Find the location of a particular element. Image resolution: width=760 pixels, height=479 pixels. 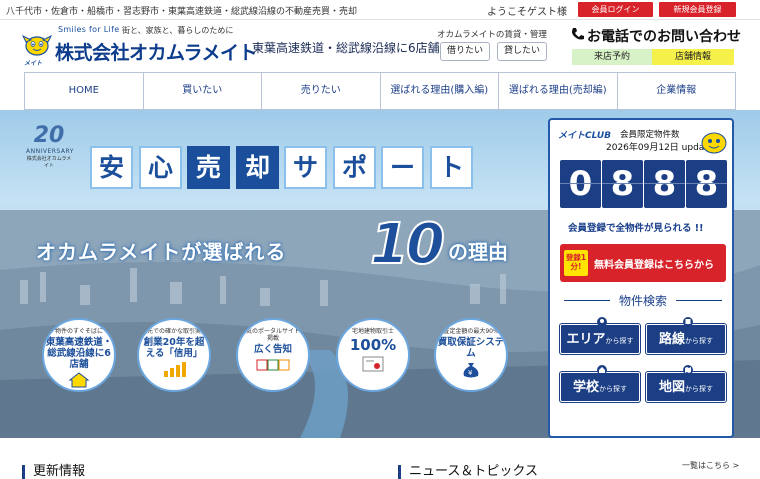

location-pin-icon is located at coordinates (602, 322).